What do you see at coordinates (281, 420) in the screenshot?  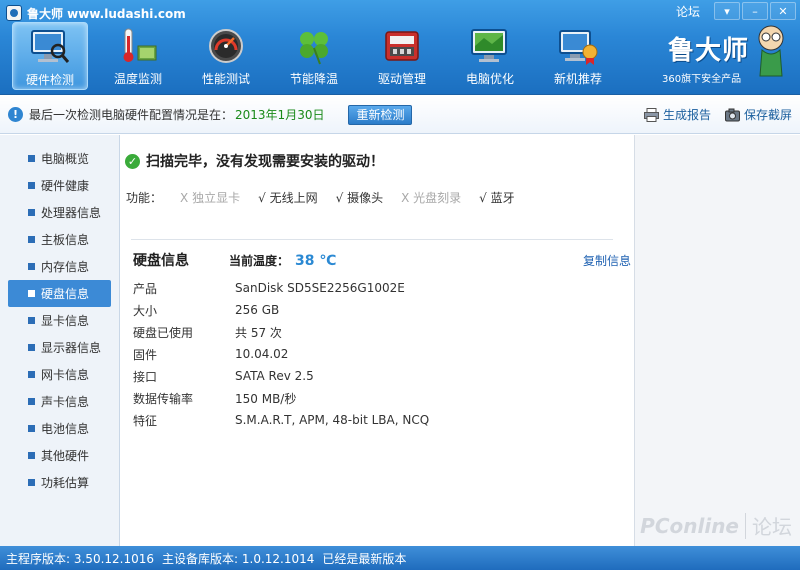 I see `table-row: 特征 S.M.A.R.T, APM, 48-bit LBA, NCQ` at bounding box center [281, 420].